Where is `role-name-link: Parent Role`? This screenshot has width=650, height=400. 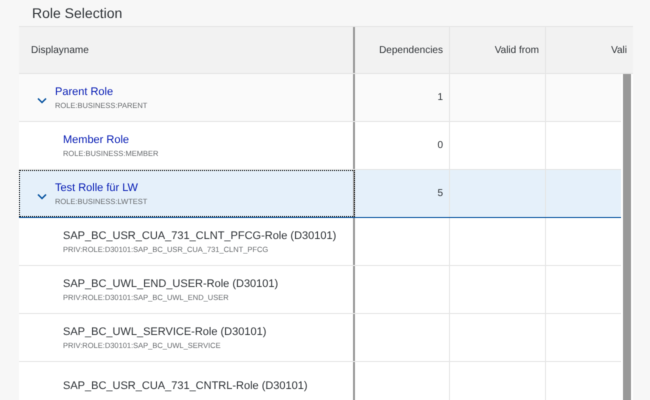
role-name-link: Parent Role is located at coordinates (101, 92).